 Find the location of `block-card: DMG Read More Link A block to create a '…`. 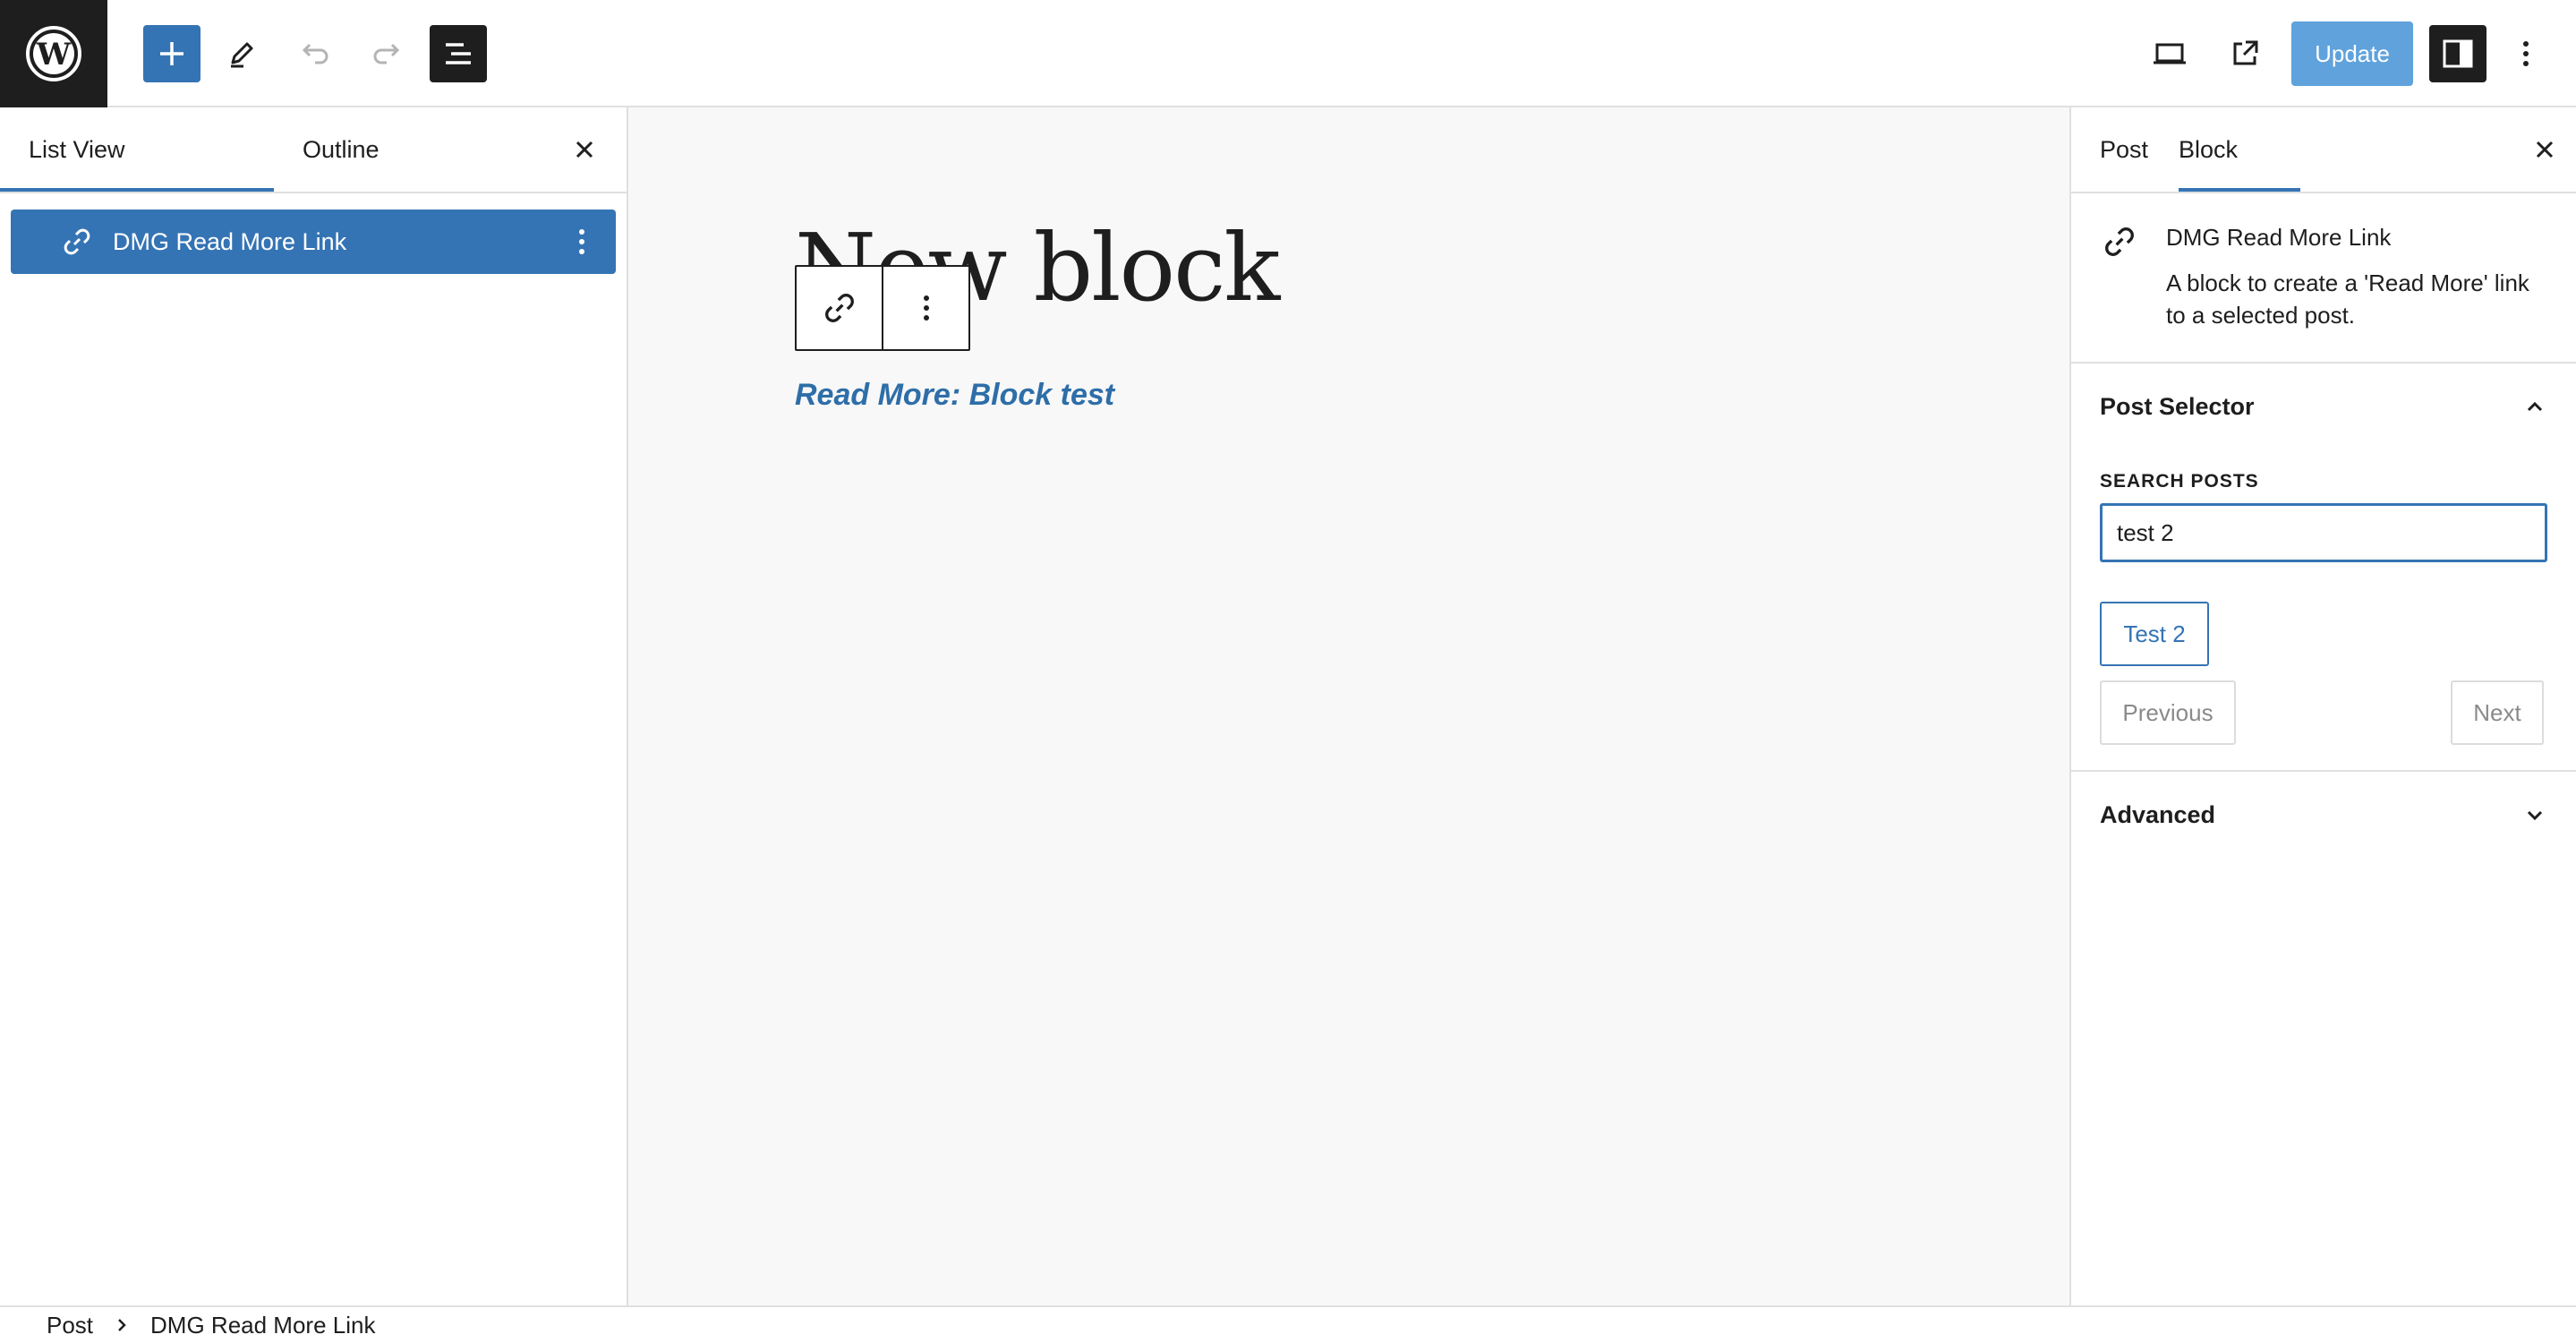

block-card: DMG Read More Link A block to create a '… is located at coordinates (2323, 278).